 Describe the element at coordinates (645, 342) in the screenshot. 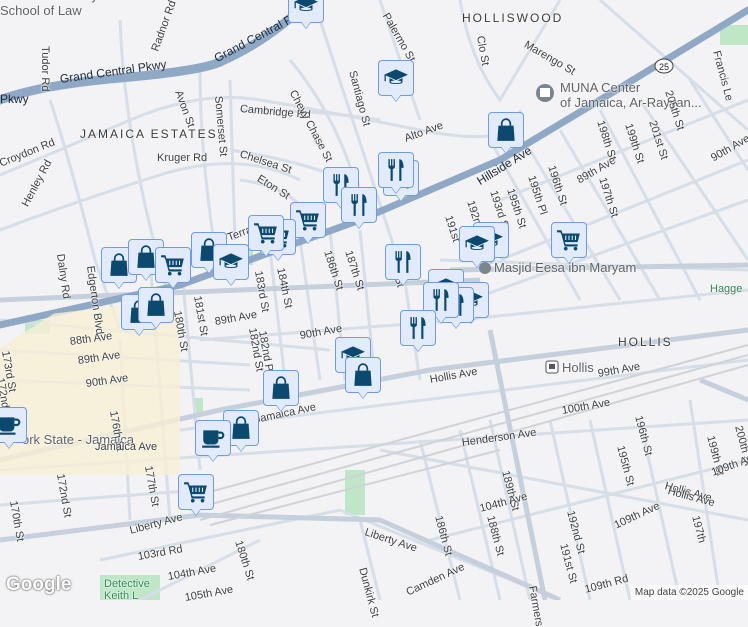

I see `neighborhood-label: HOLLIS` at that location.